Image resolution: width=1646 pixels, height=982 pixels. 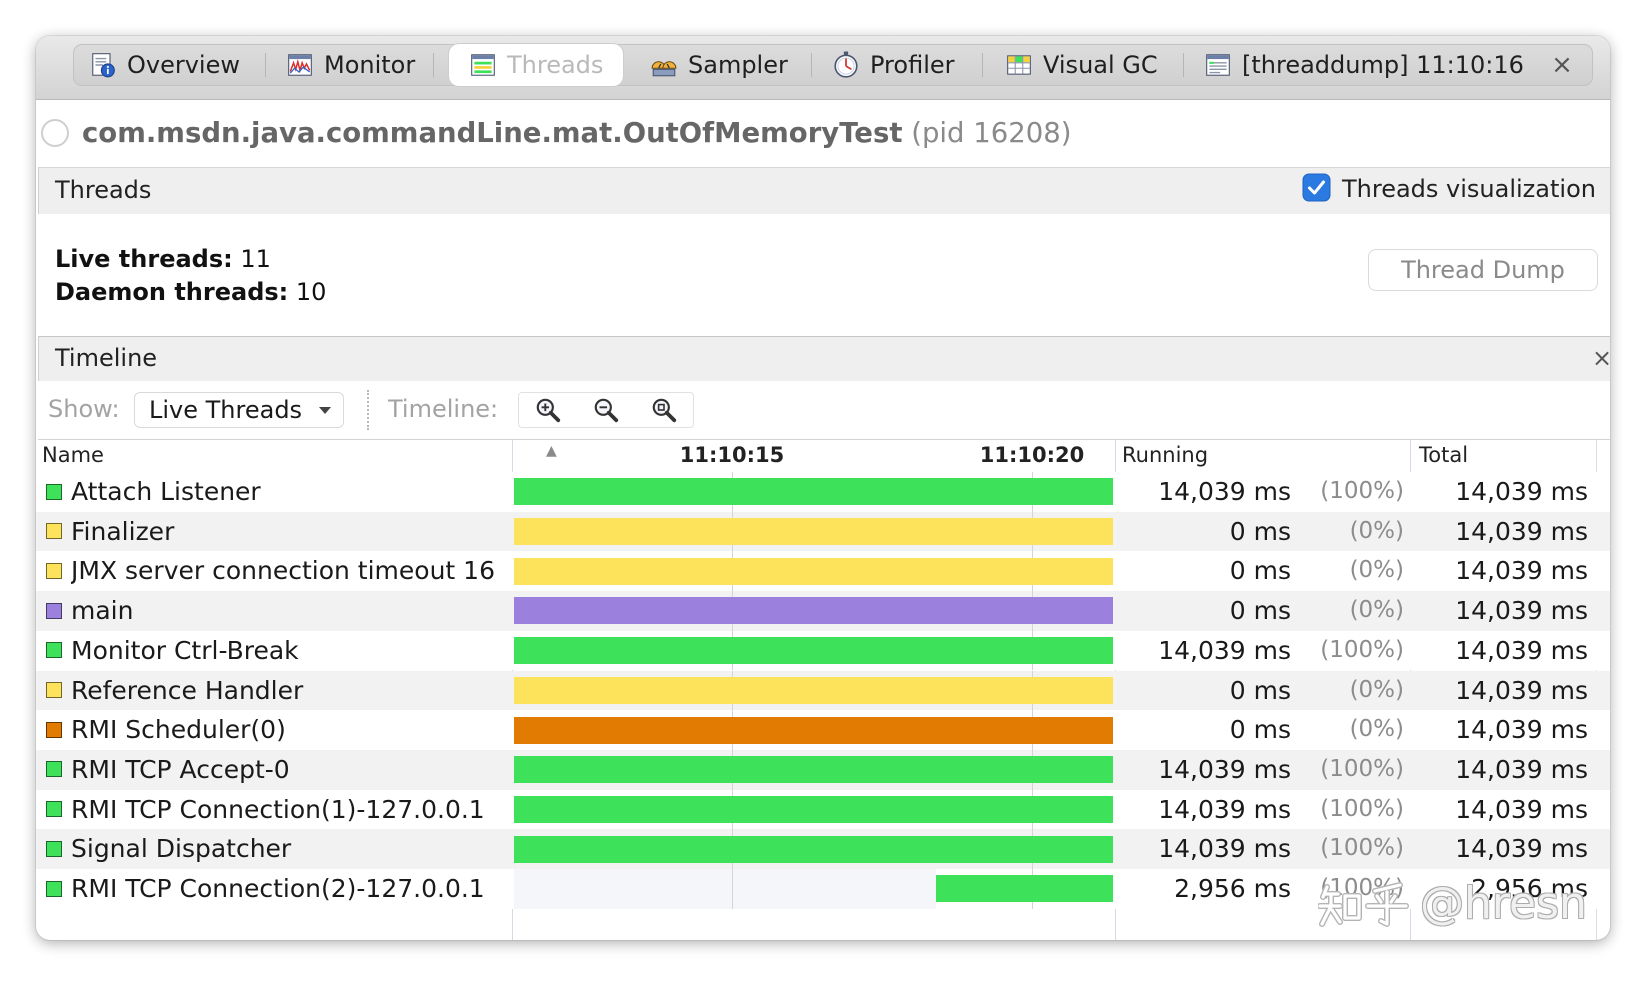 I want to click on column-header-name: Name, so click(x=73, y=455).